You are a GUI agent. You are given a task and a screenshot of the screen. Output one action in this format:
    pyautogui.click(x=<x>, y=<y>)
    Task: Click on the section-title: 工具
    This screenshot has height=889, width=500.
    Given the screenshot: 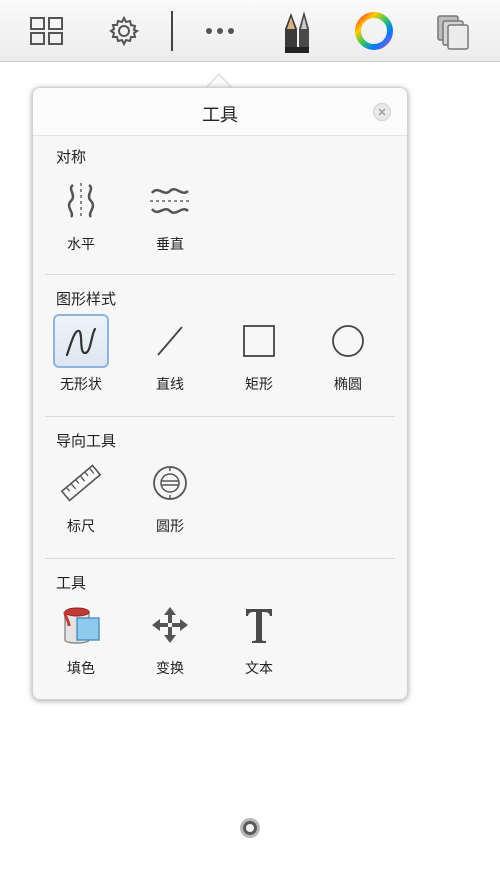 What is the action you would take?
    pyautogui.click(x=71, y=583)
    